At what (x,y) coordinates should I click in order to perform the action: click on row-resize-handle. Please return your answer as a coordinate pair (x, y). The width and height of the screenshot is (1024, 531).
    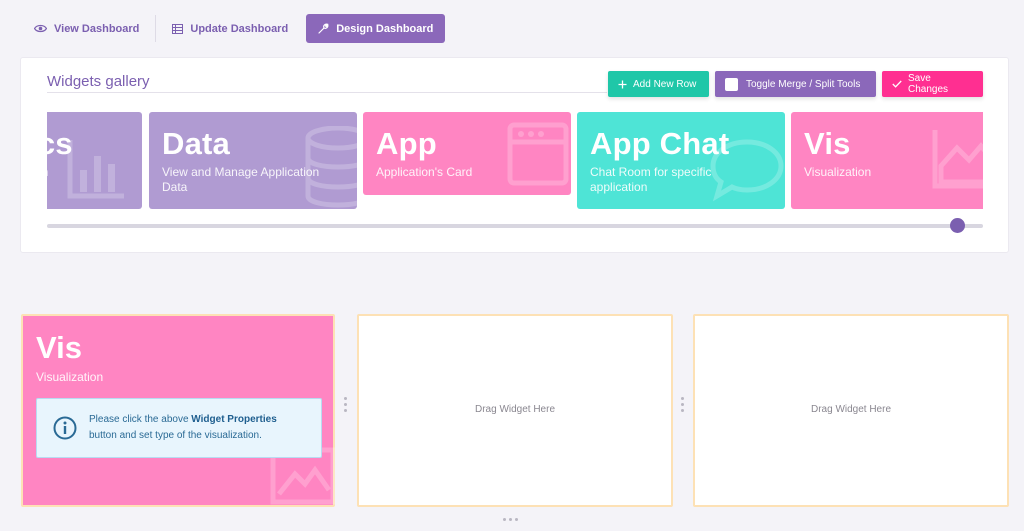
    Looking at the image, I should click on (510, 519).